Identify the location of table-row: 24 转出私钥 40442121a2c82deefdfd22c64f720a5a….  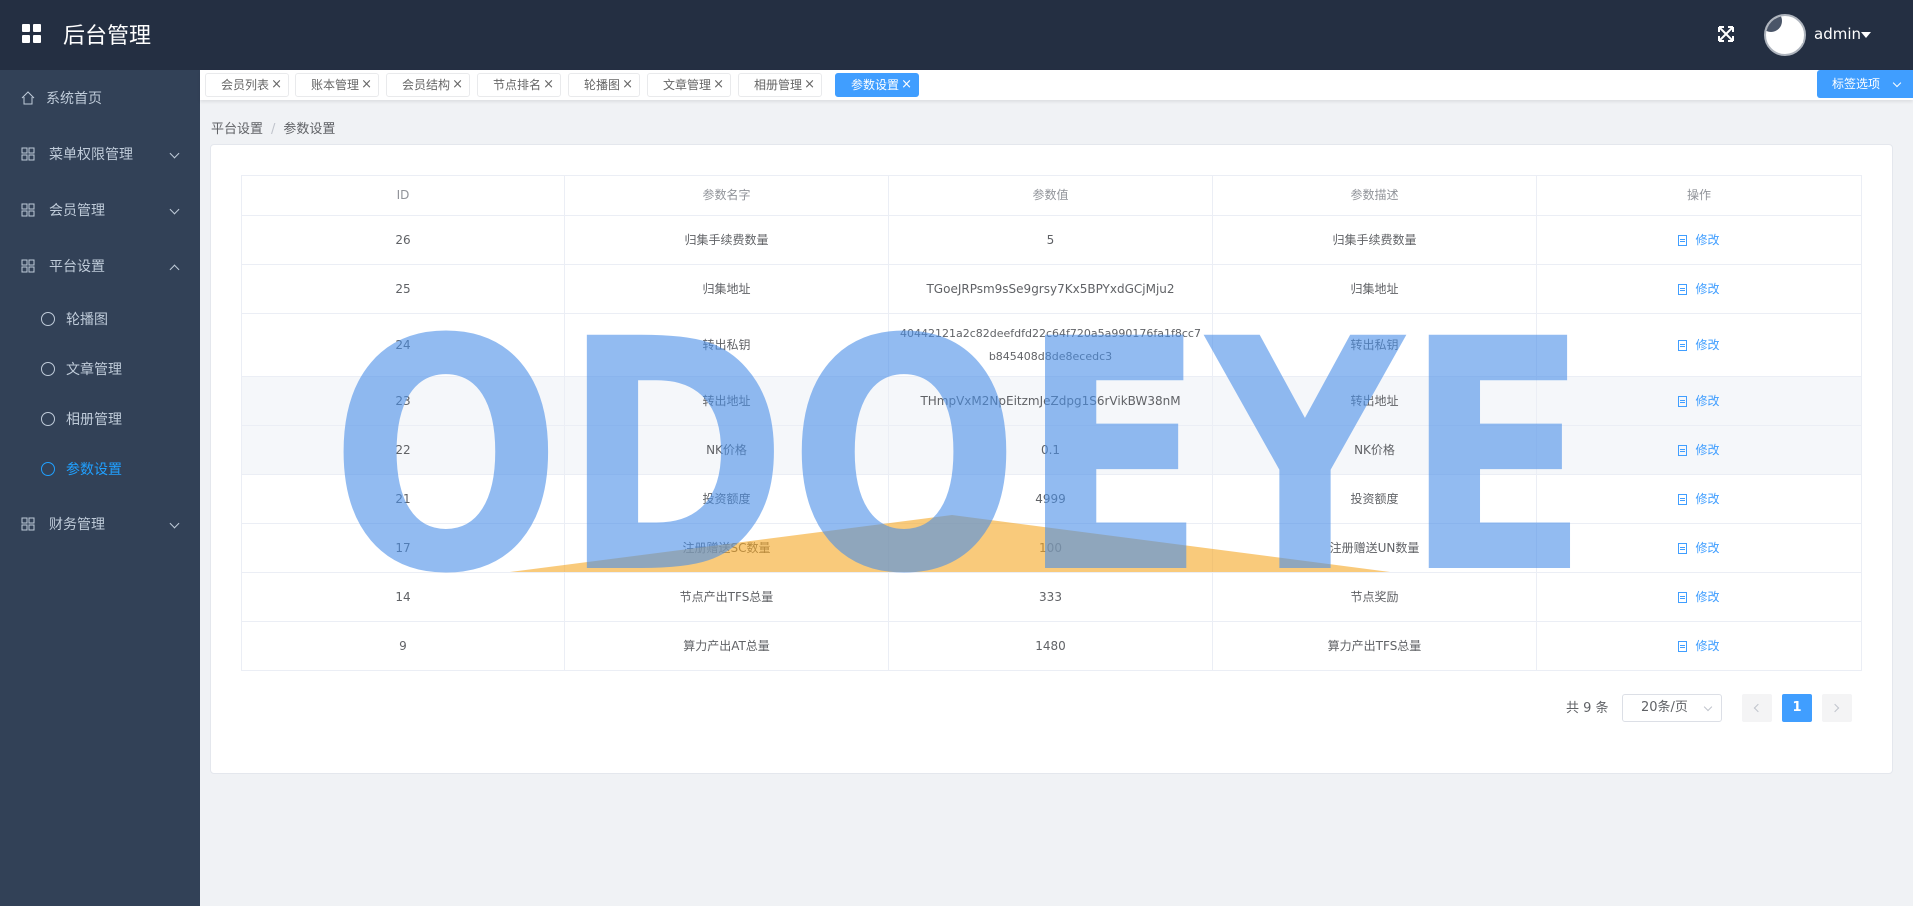
(1051, 345).